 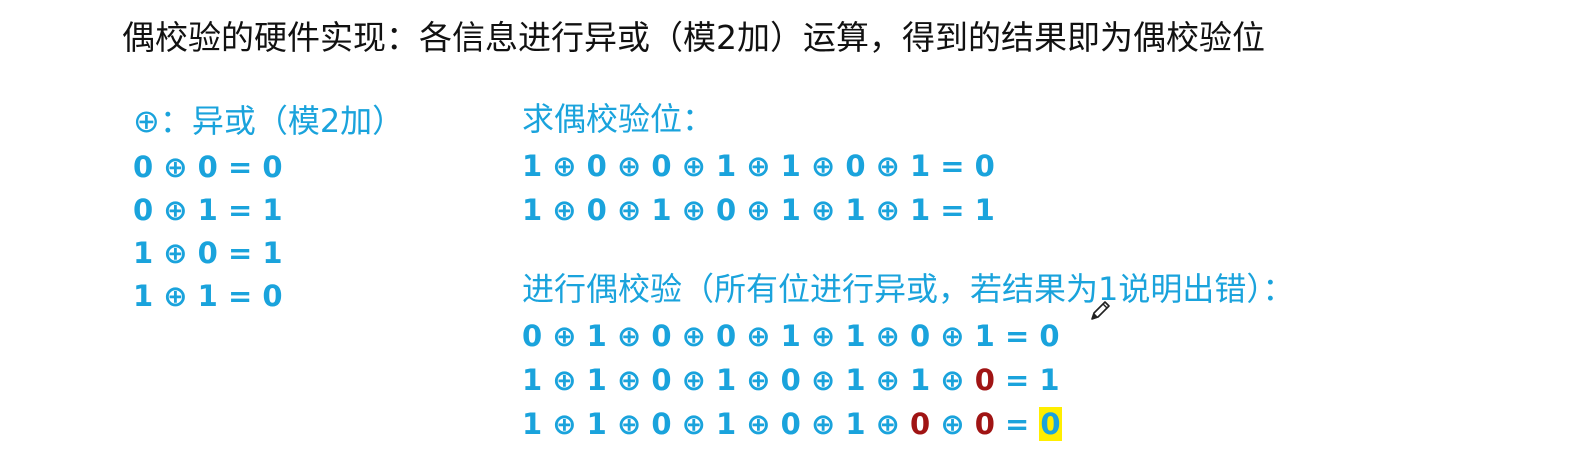 I want to click on parity-bit-heading: 求偶校验位：, so click(x=618, y=119).